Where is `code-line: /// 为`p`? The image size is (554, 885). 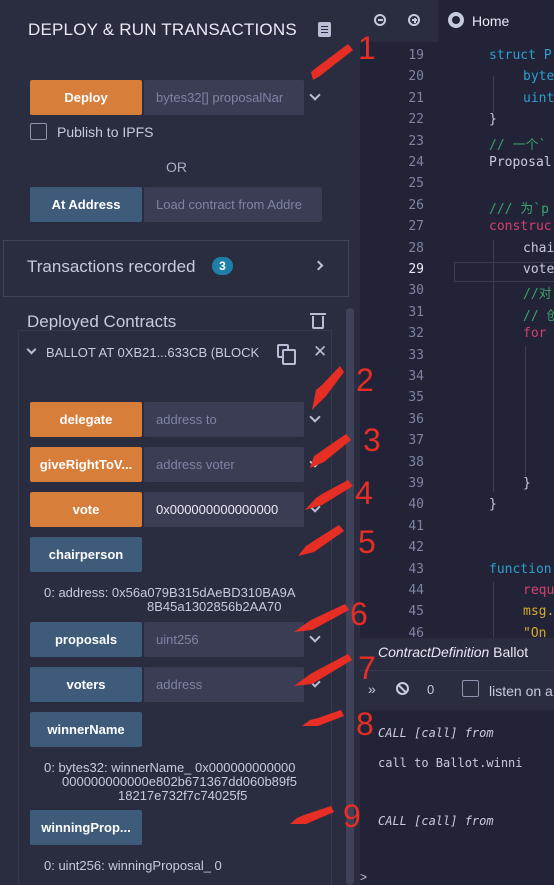
code-line: /// 为`p is located at coordinates (519, 207).